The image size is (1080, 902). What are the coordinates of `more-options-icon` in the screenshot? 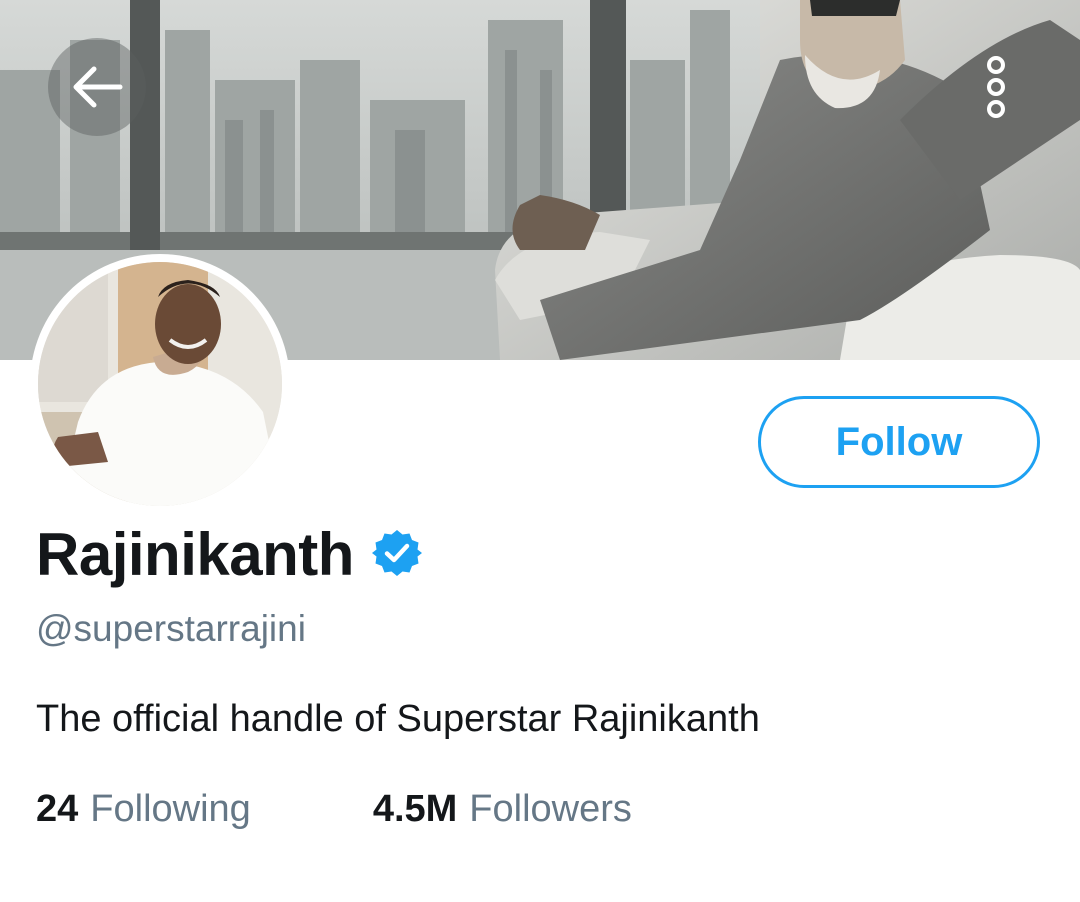 It's located at (996, 87).